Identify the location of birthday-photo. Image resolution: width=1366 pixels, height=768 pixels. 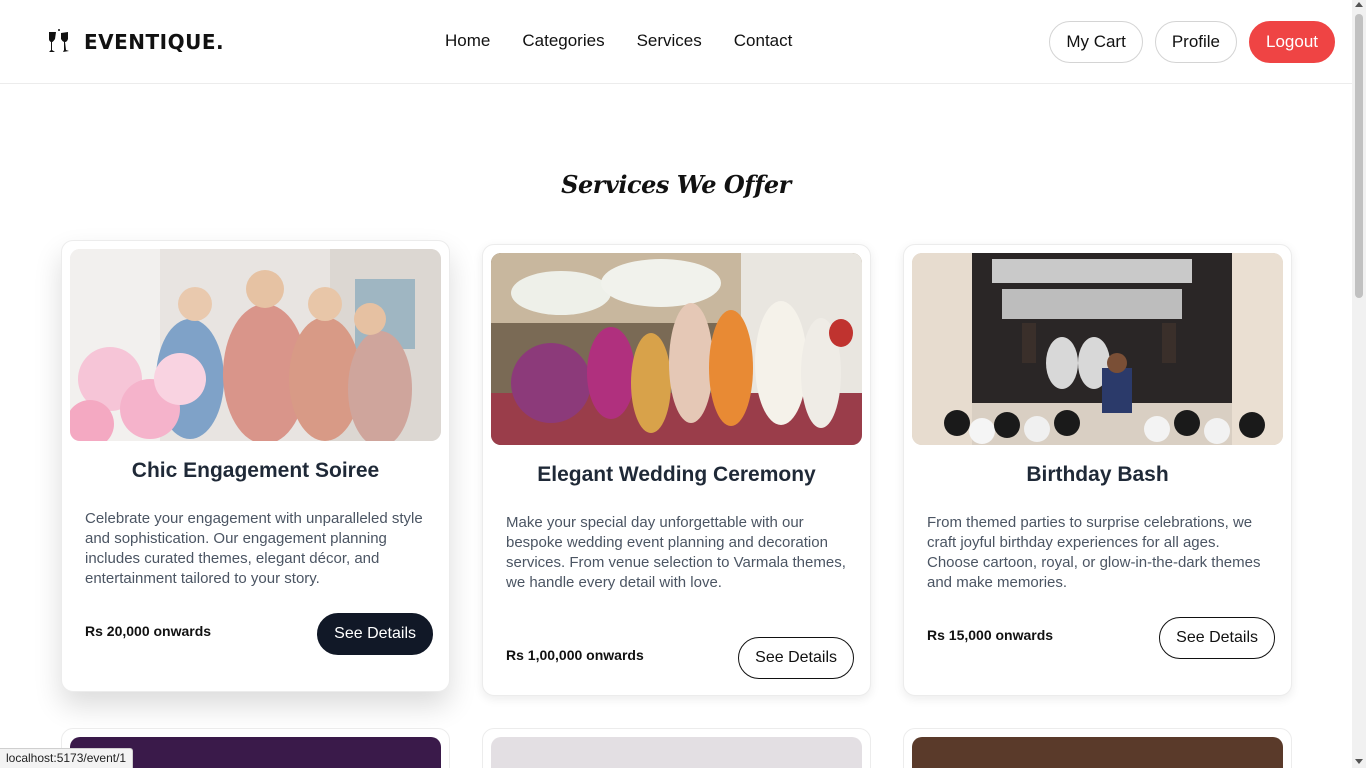
(1097, 349).